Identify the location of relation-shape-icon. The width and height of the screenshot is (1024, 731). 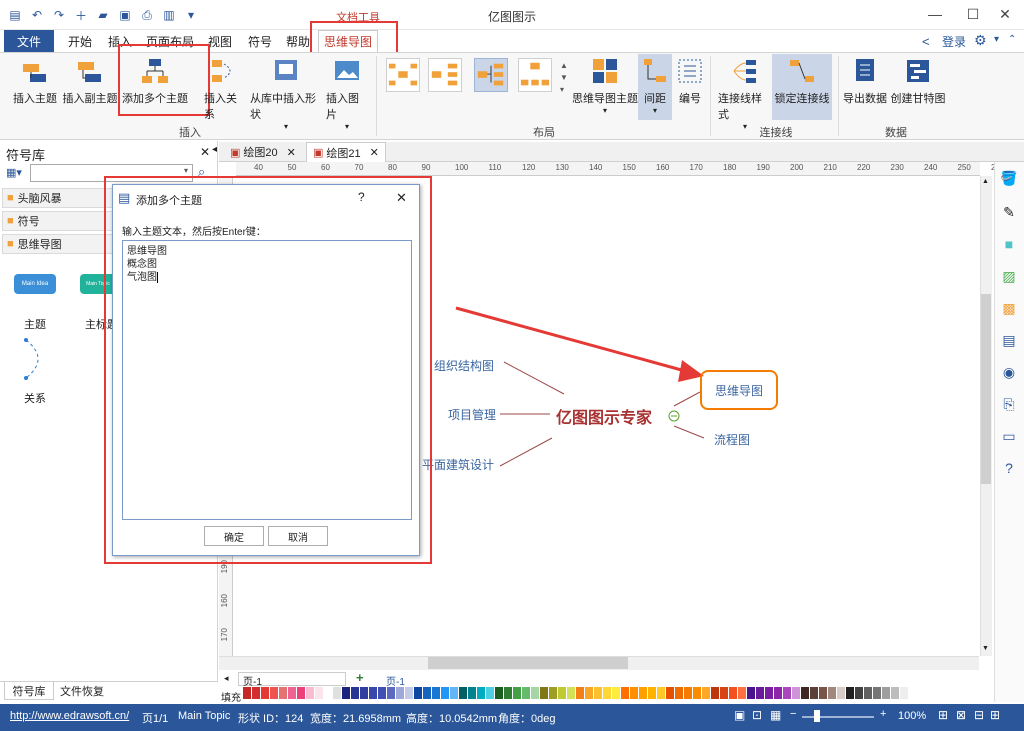
(35, 359).